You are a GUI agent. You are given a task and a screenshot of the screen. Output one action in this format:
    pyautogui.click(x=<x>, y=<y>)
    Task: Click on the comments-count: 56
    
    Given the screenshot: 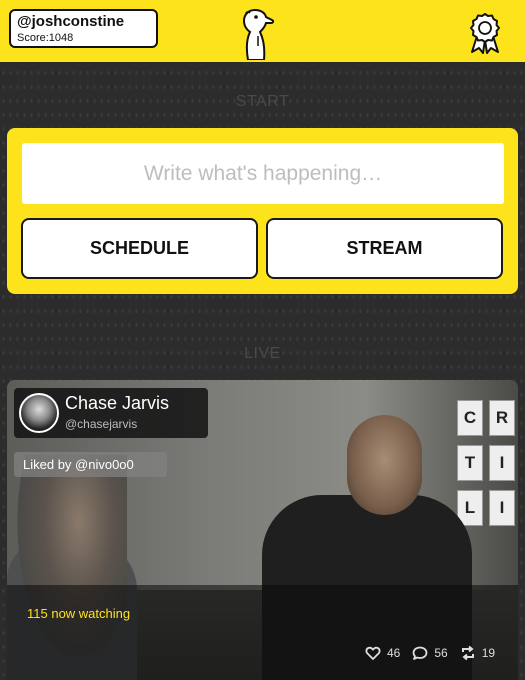 What is the action you would take?
    pyautogui.click(x=441, y=653)
    